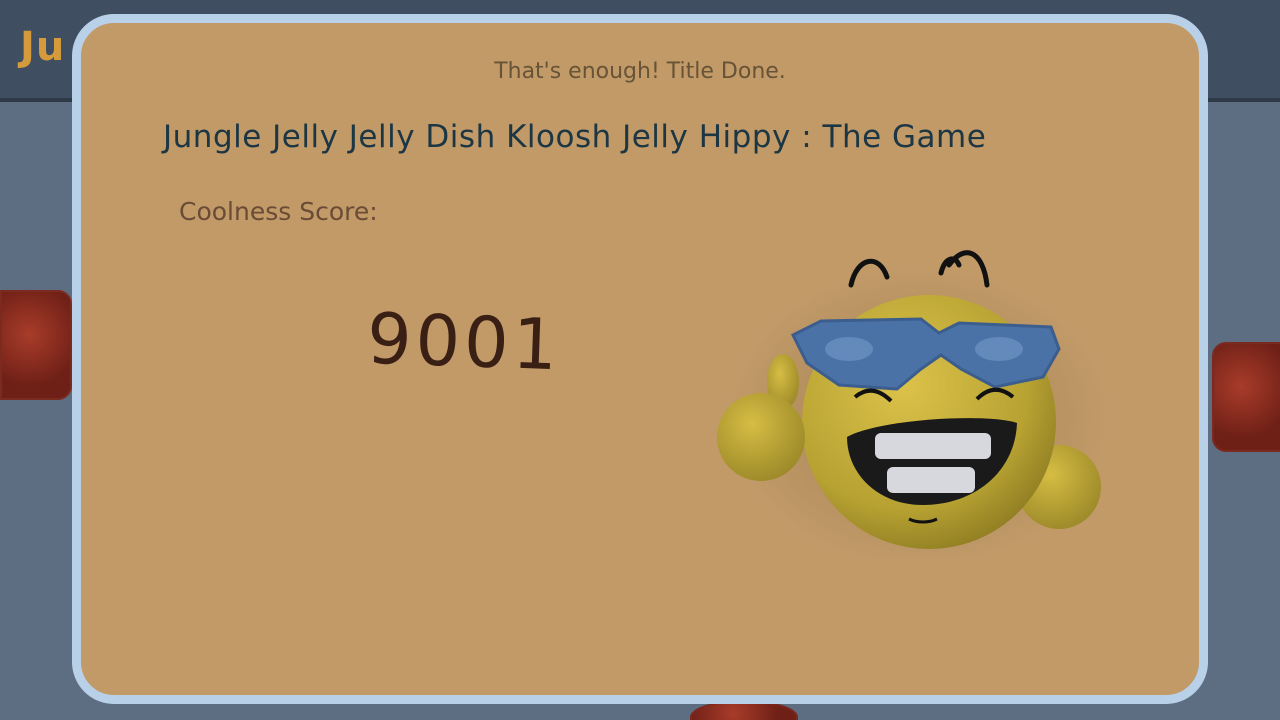  Describe the element at coordinates (913, 403) in the screenshot. I see `cool-emoji-mascot-icon` at that location.